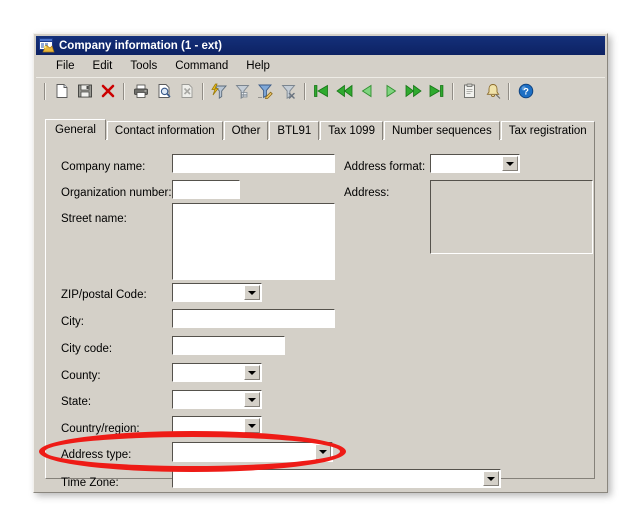 This screenshot has width=633, height=529. What do you see at coordinates (116, 193) in the screenshot?
I see `organization-number-label: Organization number:` at bounding box center [116, 193].